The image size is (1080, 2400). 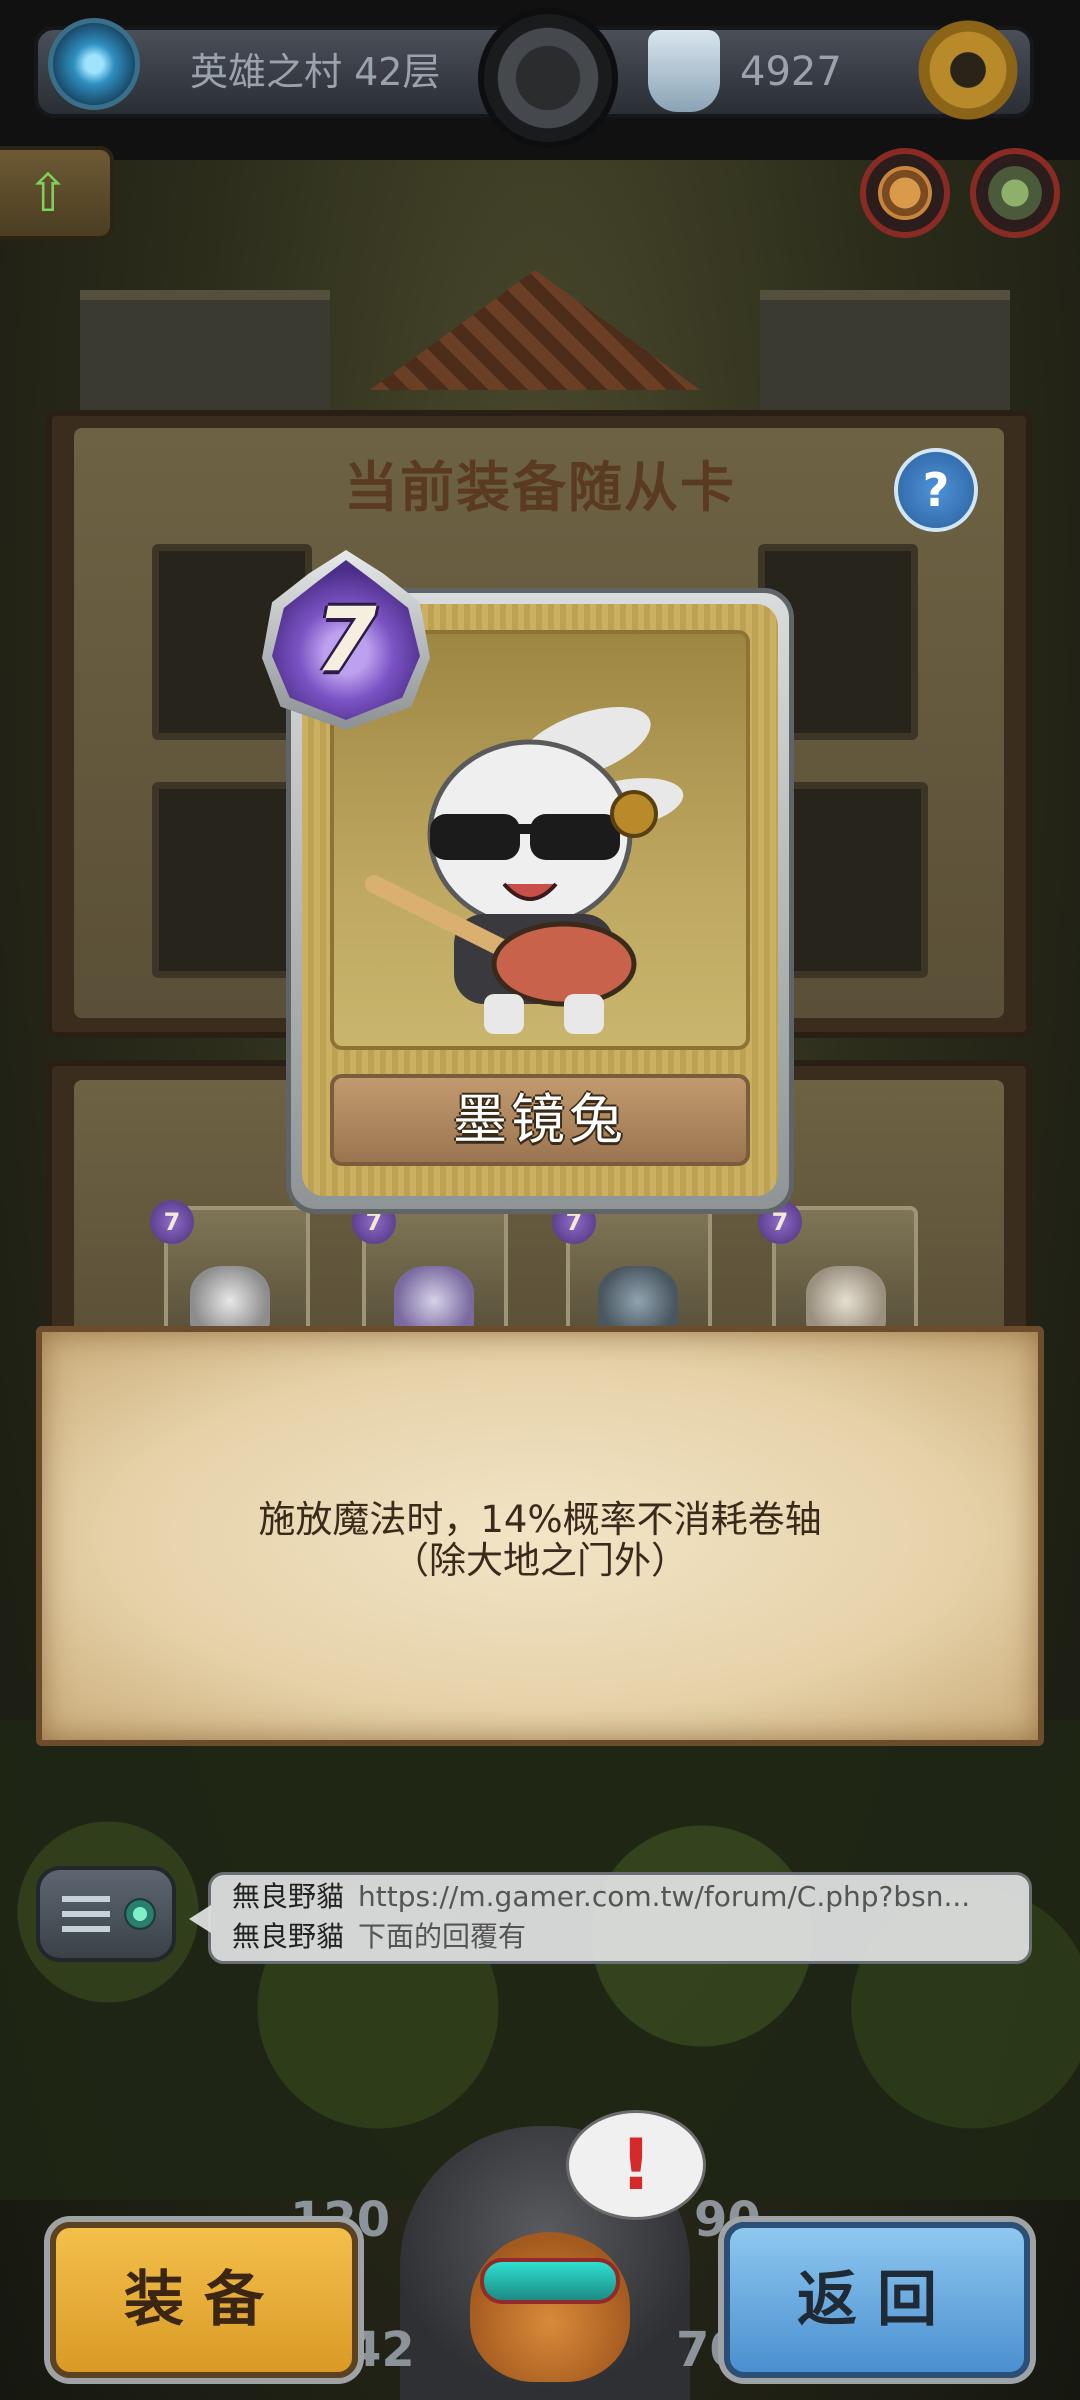 What do you see at coordinates (936, 490) in the screenshot?
I see `help-button: ?` at bounding box center [936, 490].